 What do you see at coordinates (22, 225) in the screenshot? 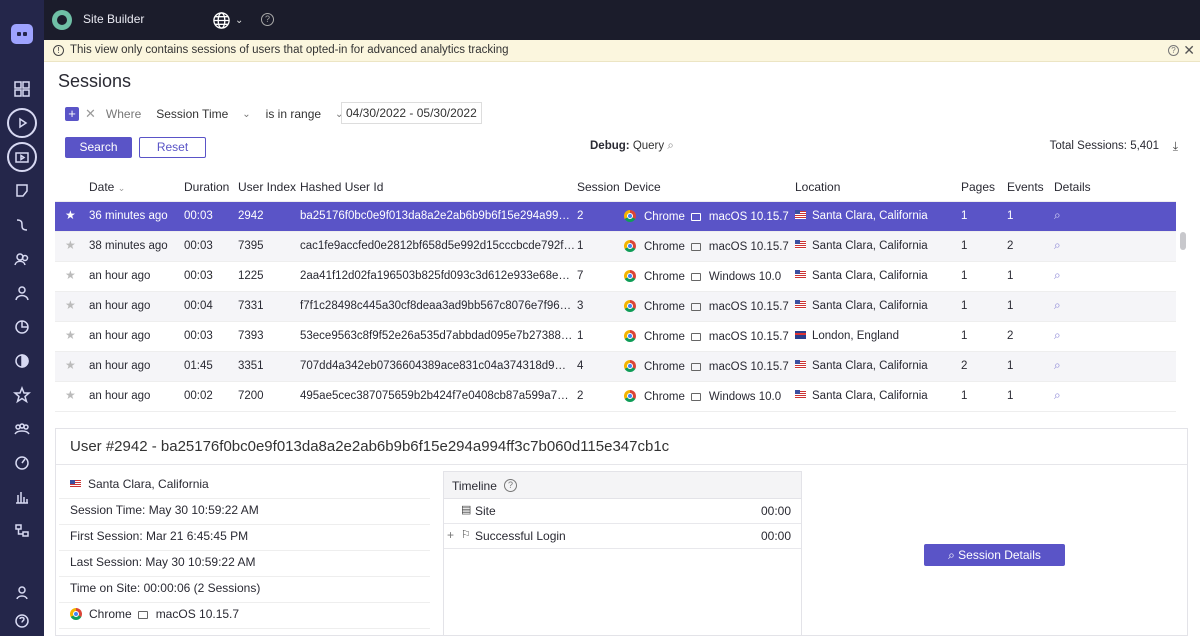
I see `pathing-icon` at bounding box center [22, 225].